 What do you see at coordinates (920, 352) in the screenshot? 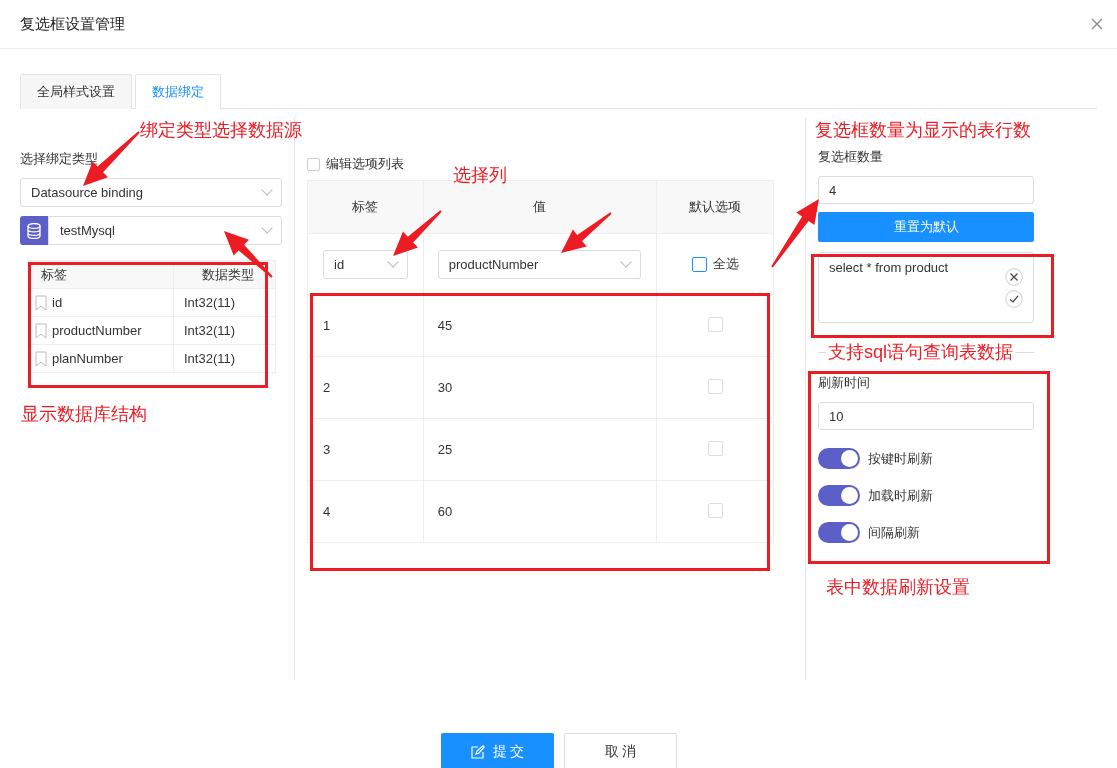
I see `annotation-text: 支持sql语句查询表数据` at bounding box center [920, 352].